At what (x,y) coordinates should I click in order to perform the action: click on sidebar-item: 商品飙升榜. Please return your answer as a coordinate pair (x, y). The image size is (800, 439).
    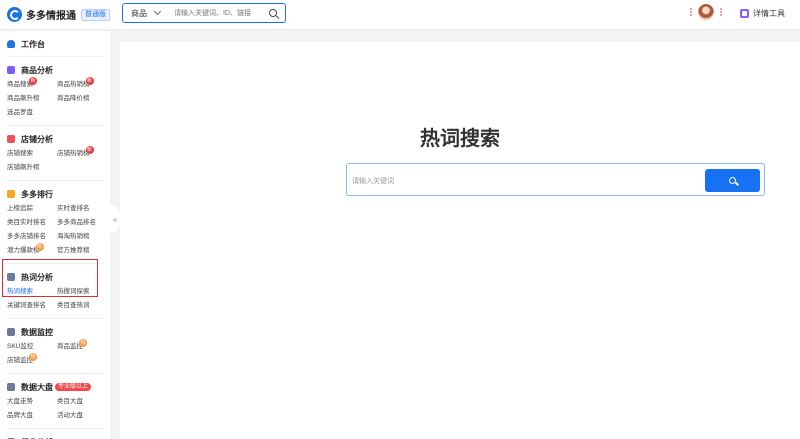
    Looking at the image, I should click on (32, 99).